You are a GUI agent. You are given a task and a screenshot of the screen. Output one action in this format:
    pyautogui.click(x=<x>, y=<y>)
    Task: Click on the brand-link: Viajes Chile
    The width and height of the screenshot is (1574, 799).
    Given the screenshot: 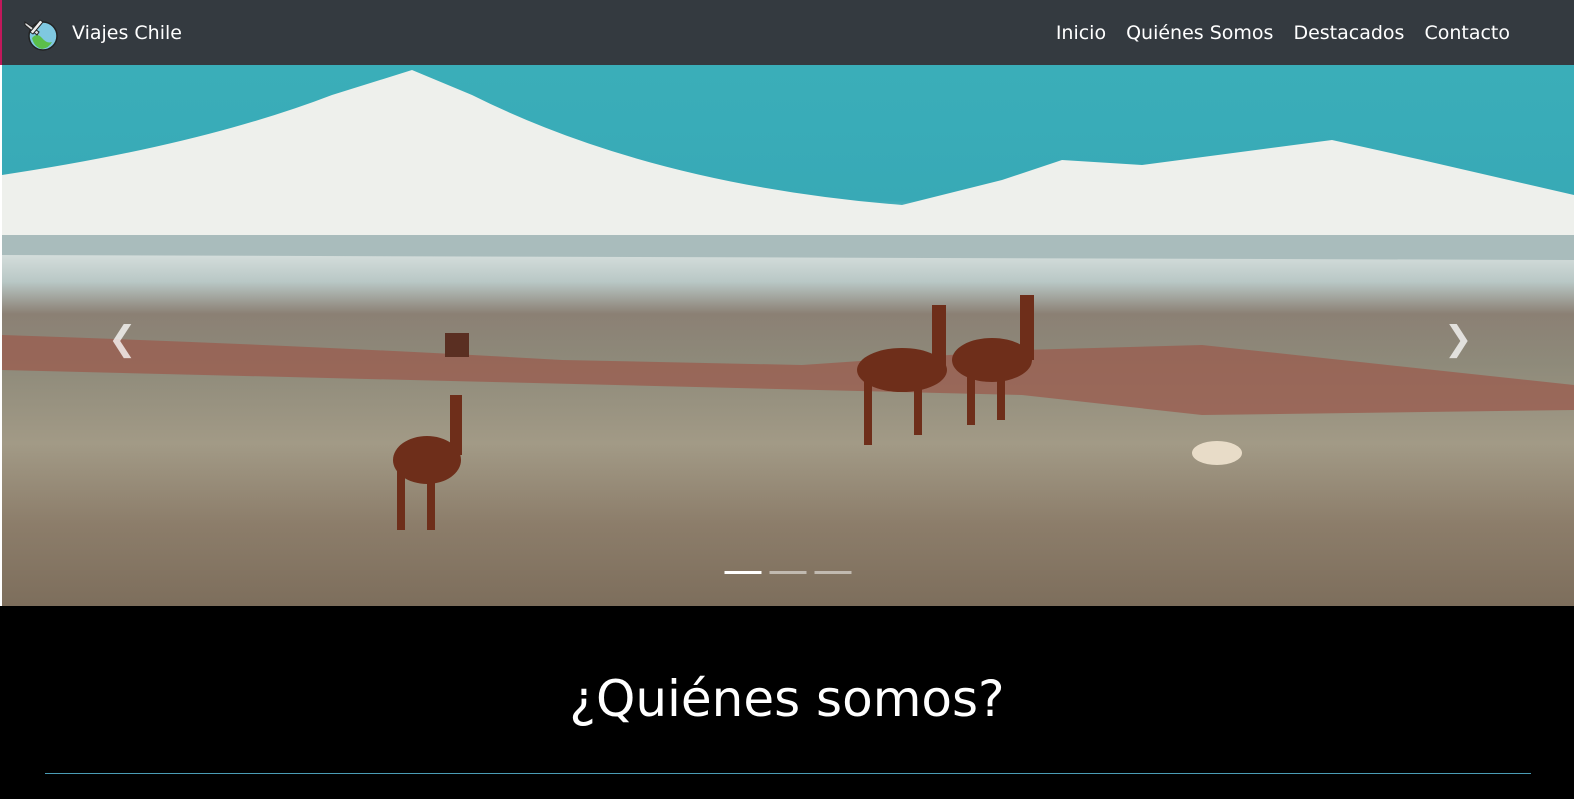 What is the action you would take?
    pyautogui.click(x=102, y=33)
    